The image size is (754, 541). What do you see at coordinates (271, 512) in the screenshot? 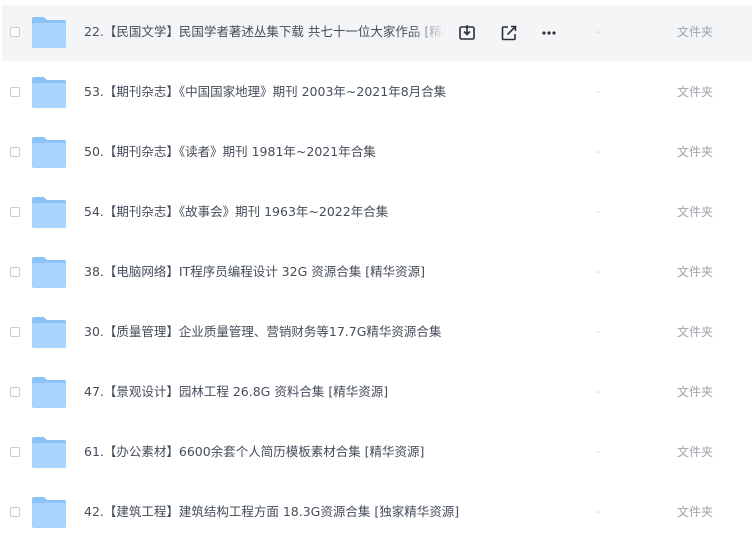
I see `file-name: 42.【建筑工程】建筑结构工程方面 18.3G资源合集 [独家精华资源]` at bounding box center [271, 512].